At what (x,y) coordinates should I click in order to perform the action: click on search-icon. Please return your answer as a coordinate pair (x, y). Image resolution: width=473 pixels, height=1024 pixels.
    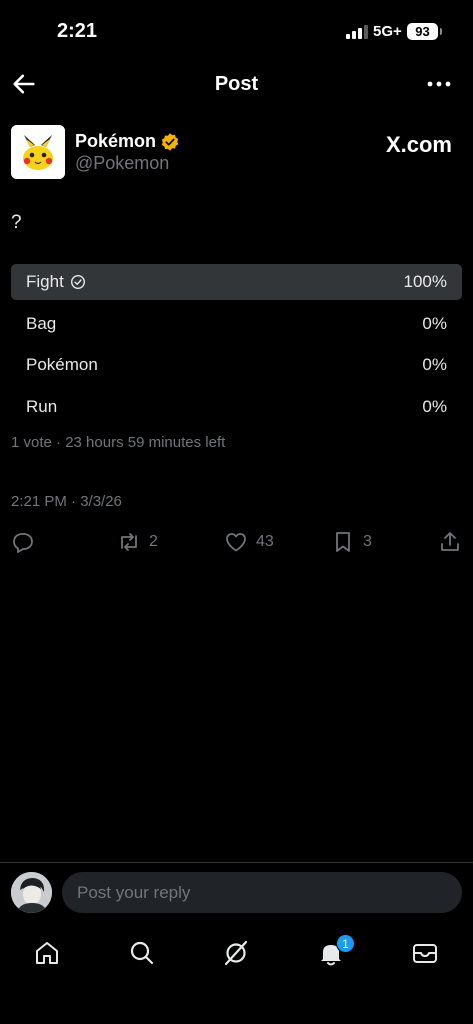
    Looking at the image, I should click on (142, 953).